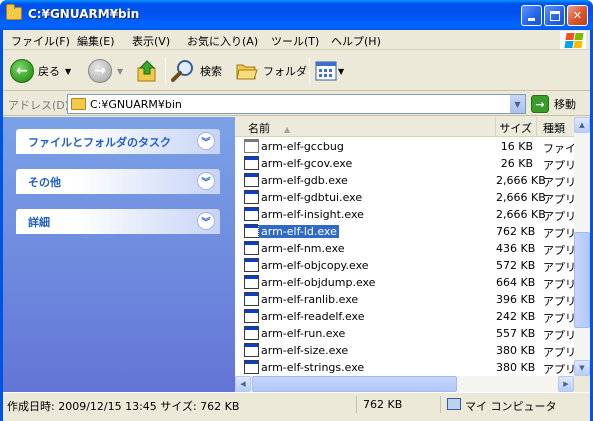 The height and width of the screenshot is (421, 593). I want to click on file-row: arm-elf-readelf.exe 242 KB アプリケ, so click(404, 316).